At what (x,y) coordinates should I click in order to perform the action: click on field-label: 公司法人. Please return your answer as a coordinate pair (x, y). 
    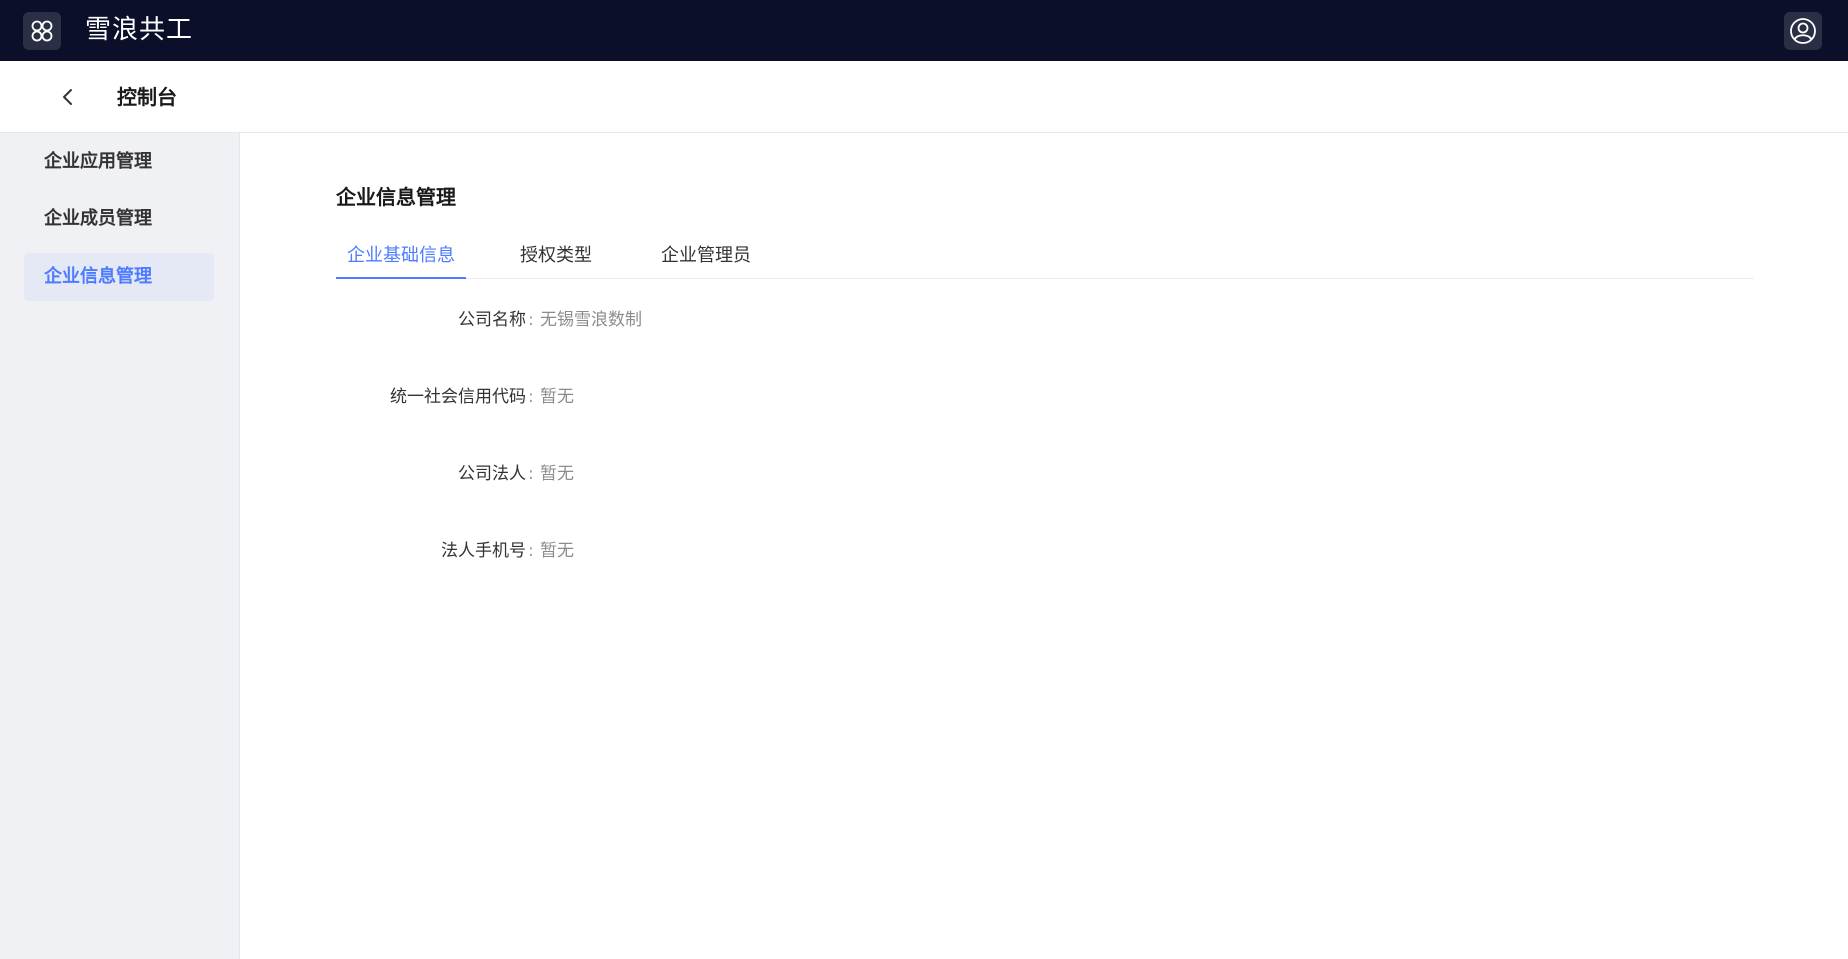
    Looking at the image, I should click on (492, 474).